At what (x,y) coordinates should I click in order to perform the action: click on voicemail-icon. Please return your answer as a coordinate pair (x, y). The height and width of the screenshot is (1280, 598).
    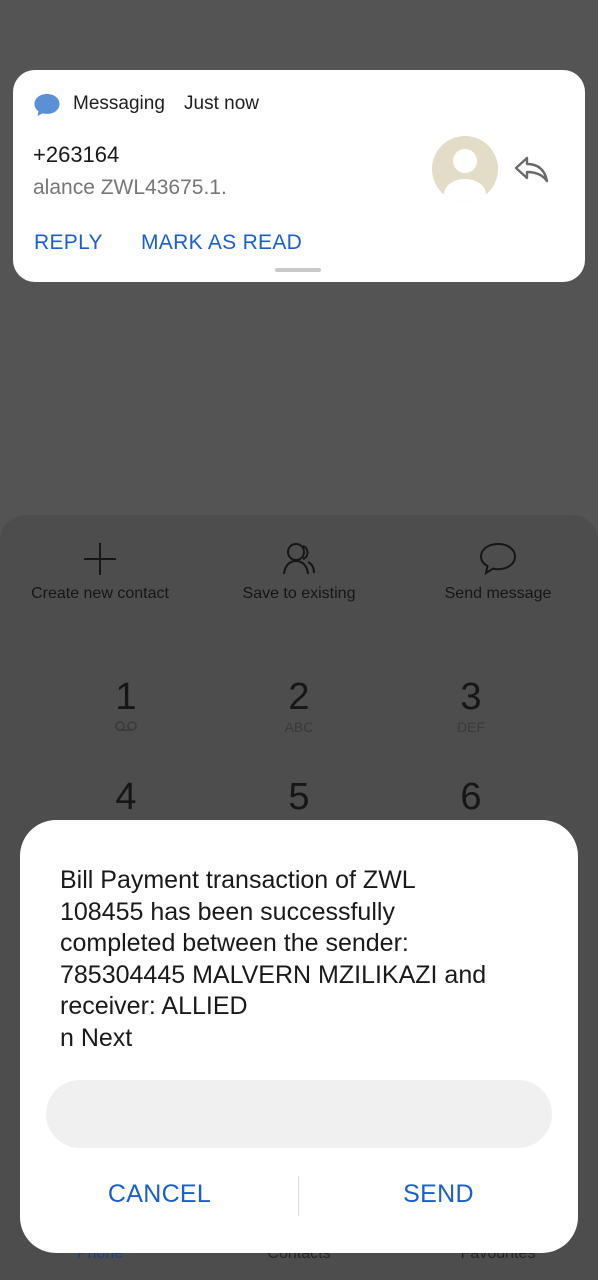
    Looking at the image, I should click on (126, 727).